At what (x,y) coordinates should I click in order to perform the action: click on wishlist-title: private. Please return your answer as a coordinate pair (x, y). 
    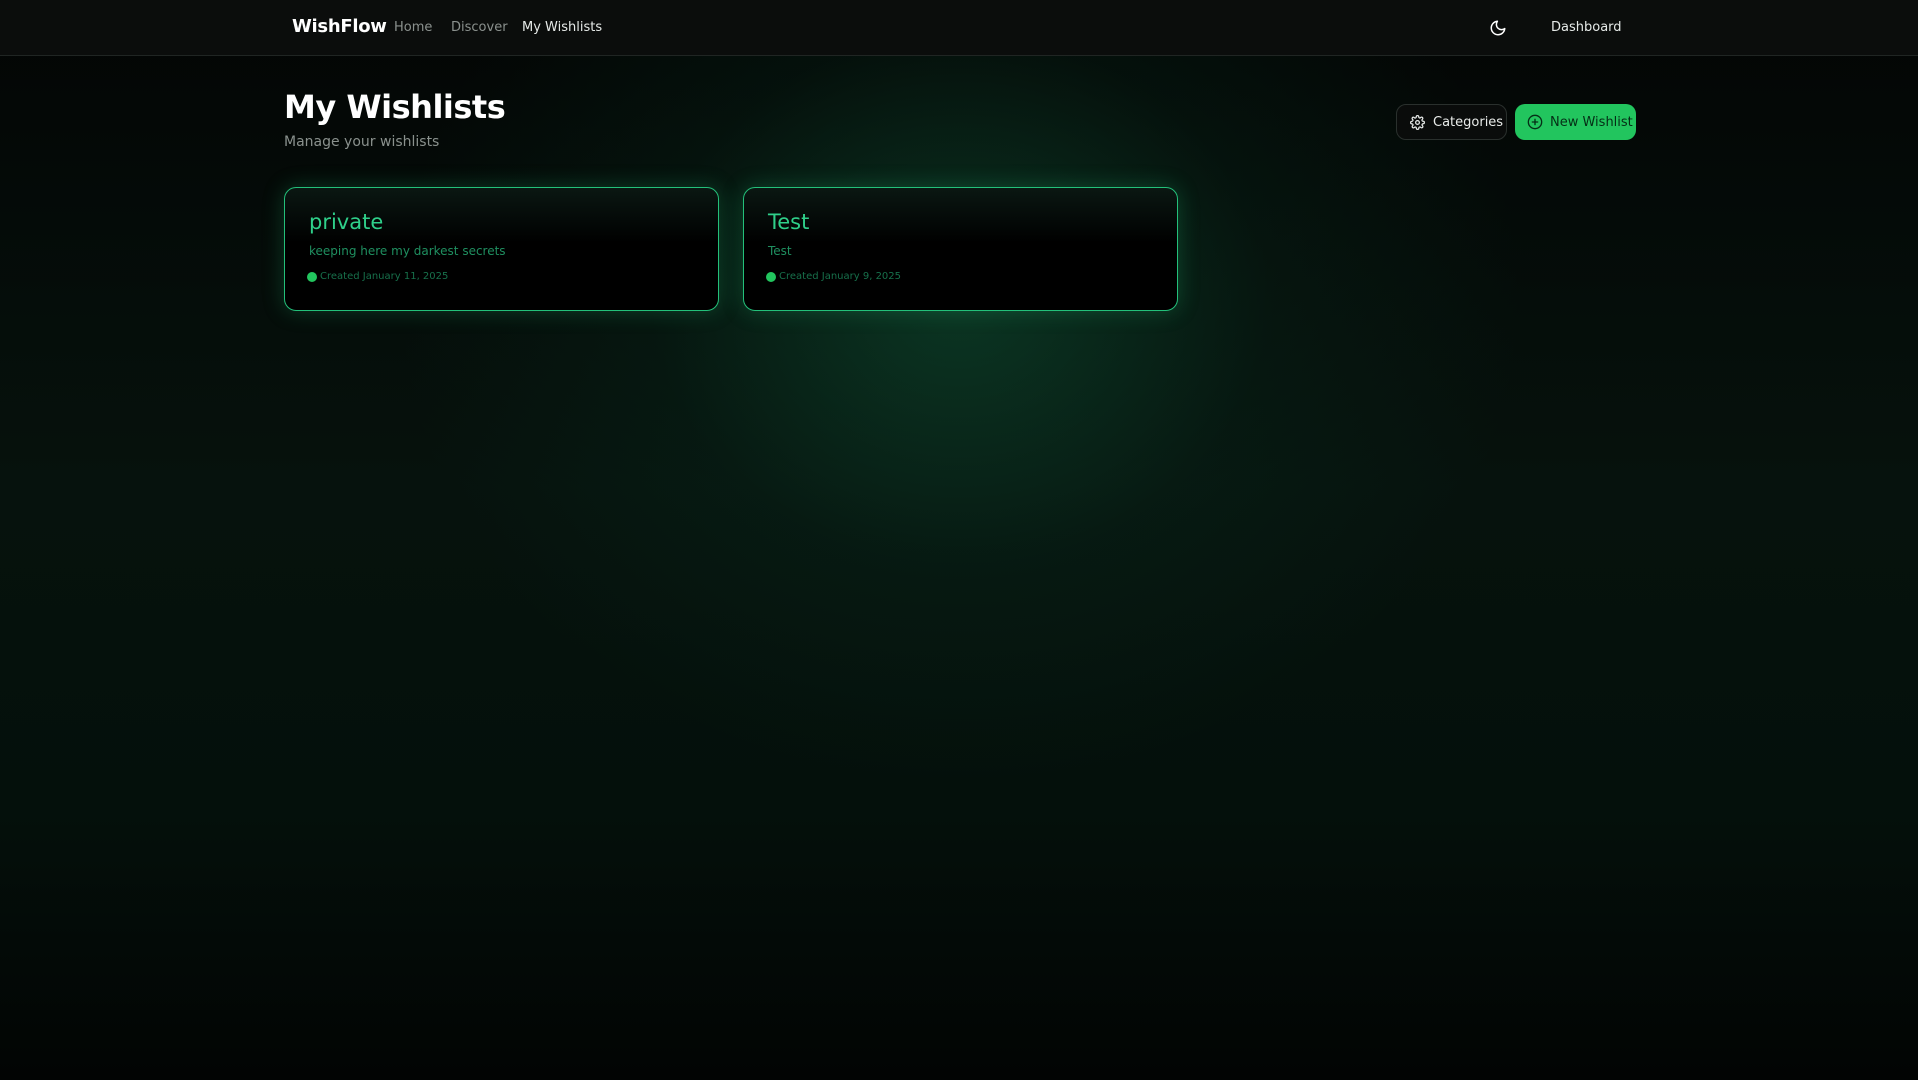
    Looking at the image, I should click on (346, 222).